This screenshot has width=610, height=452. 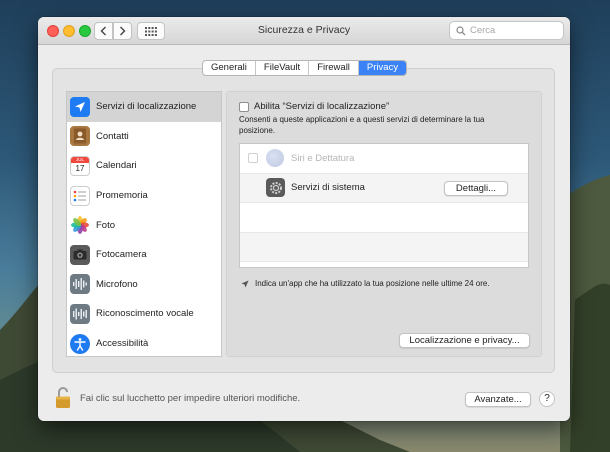 What do you see at coordinates (80, 225) in the screenshot?
I see `photos-flower-icon` at bounding box center [80, 225].